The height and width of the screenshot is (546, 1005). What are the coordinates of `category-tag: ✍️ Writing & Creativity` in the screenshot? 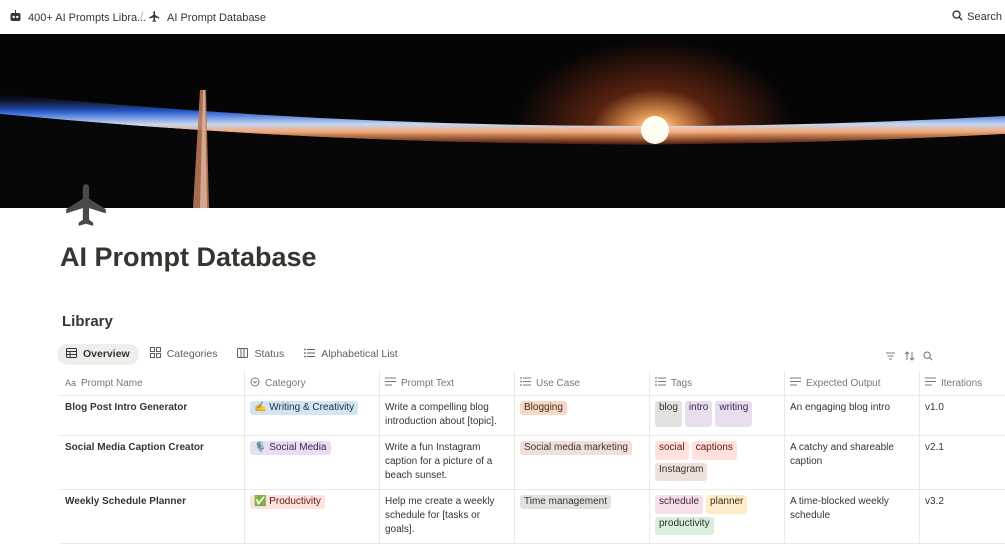 It's located at (304, 408).